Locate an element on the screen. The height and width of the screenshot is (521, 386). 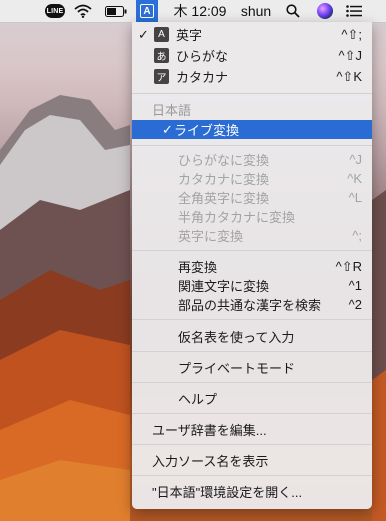
menu-item-shortcut: ^; is located at coordinates (357, 235).